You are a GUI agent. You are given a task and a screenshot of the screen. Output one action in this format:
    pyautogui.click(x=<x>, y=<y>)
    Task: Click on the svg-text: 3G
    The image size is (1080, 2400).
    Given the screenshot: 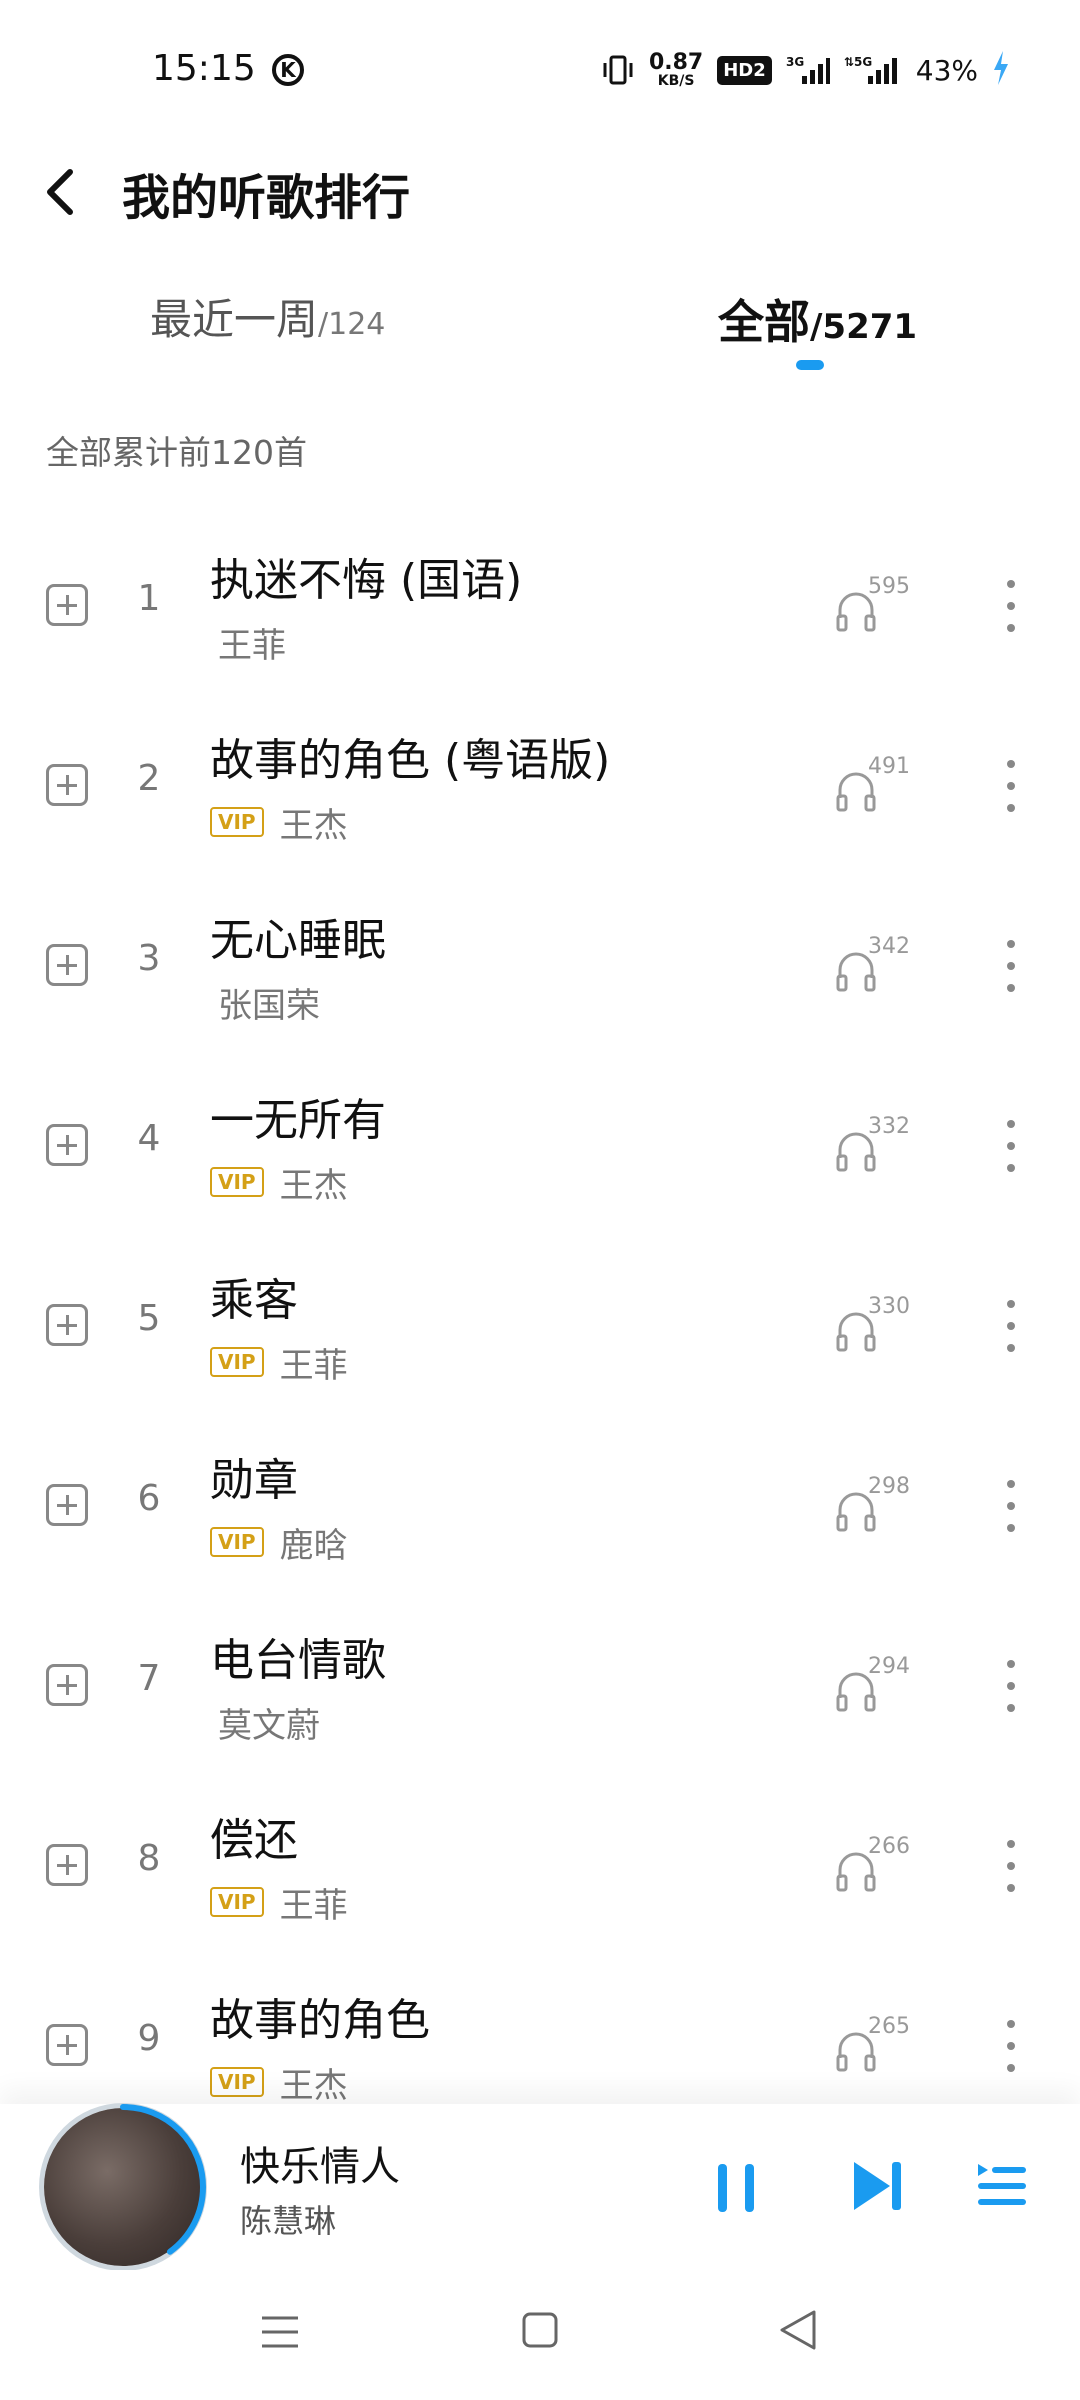 What is the action you would take?
    pyautogui.click(x=795, y=62)
    